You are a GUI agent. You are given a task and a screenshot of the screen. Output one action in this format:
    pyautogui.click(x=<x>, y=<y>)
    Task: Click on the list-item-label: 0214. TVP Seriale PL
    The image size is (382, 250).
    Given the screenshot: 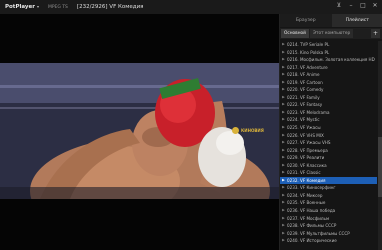 What is the action you would take?
    pyautogui.click(x=308, y=44)
    